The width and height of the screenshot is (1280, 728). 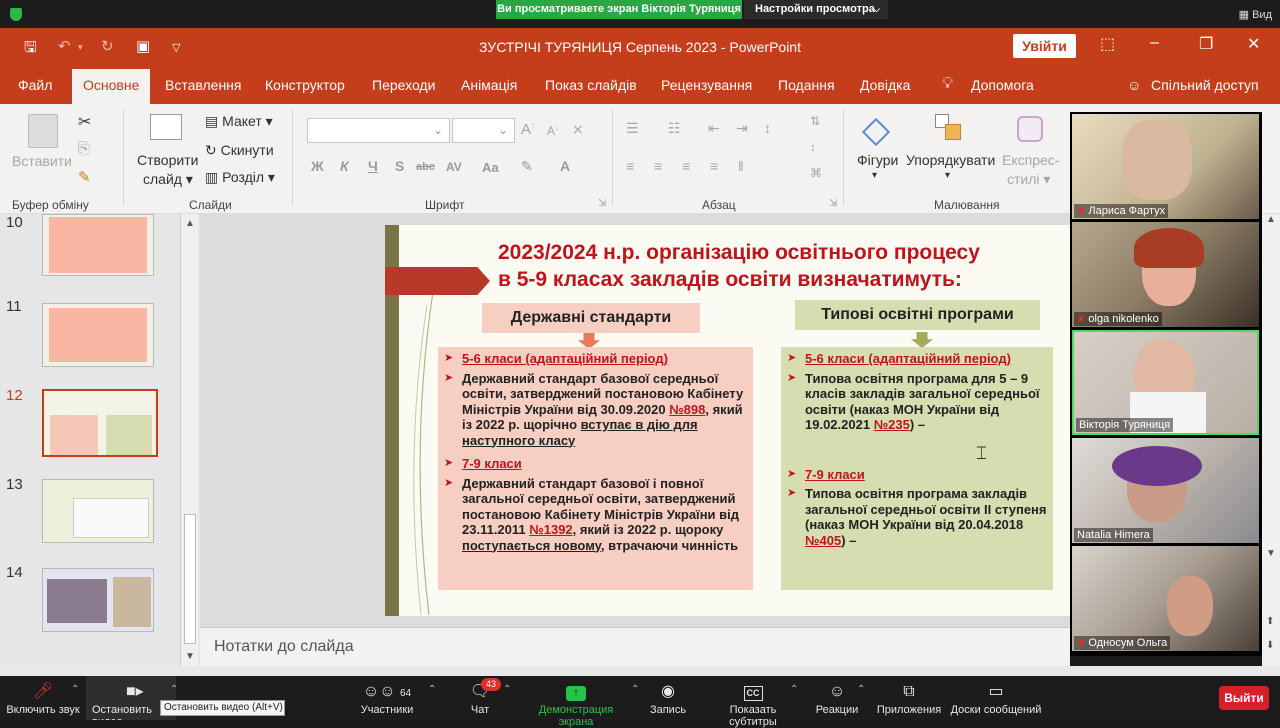 What do you see at coordinates (1270, 621) in the screenshot?
I see `previous-slide-icon: ⬆` at bounding box center [1270, 621].